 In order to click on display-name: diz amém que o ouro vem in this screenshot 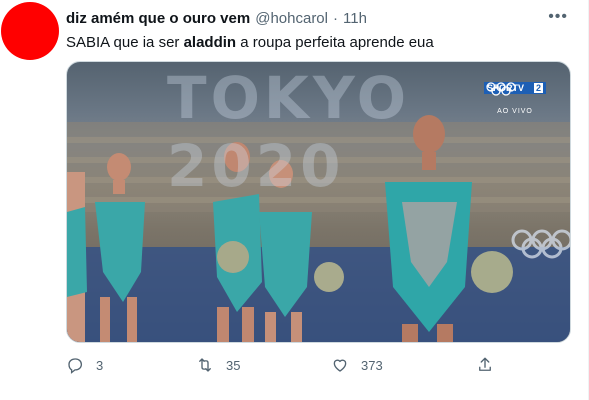, I will do `click(158, 18)`.